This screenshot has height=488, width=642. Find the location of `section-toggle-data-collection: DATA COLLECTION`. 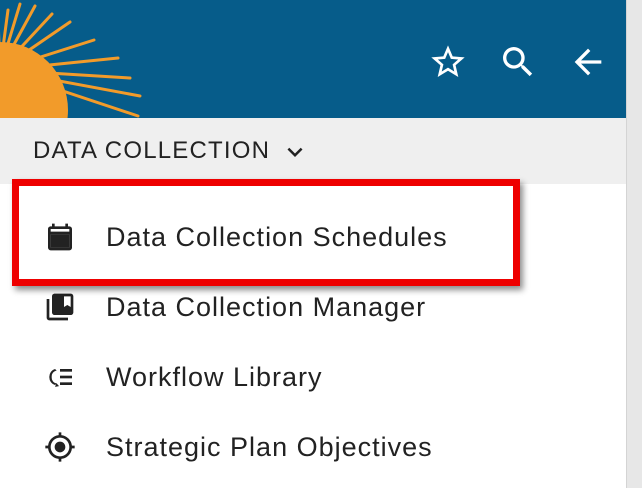

section-toggle-data-collection: DATA COLLECTION is located at coordinates (313, 151).